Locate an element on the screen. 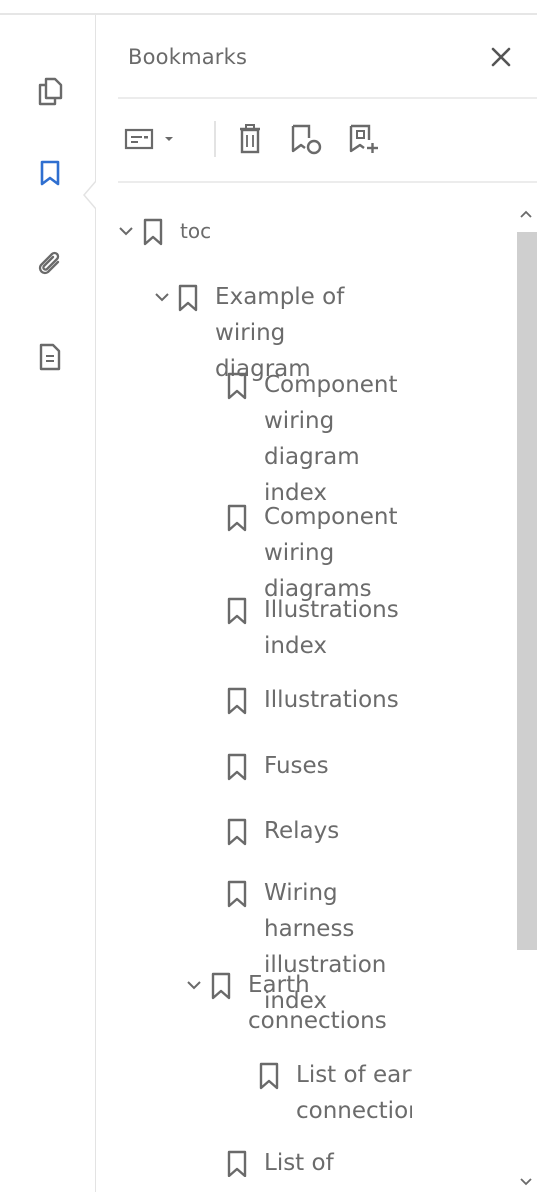 The width and height of the screenshot is (537, 1192). bookmark-node-toc: toc is located at coordinates (163, 231).